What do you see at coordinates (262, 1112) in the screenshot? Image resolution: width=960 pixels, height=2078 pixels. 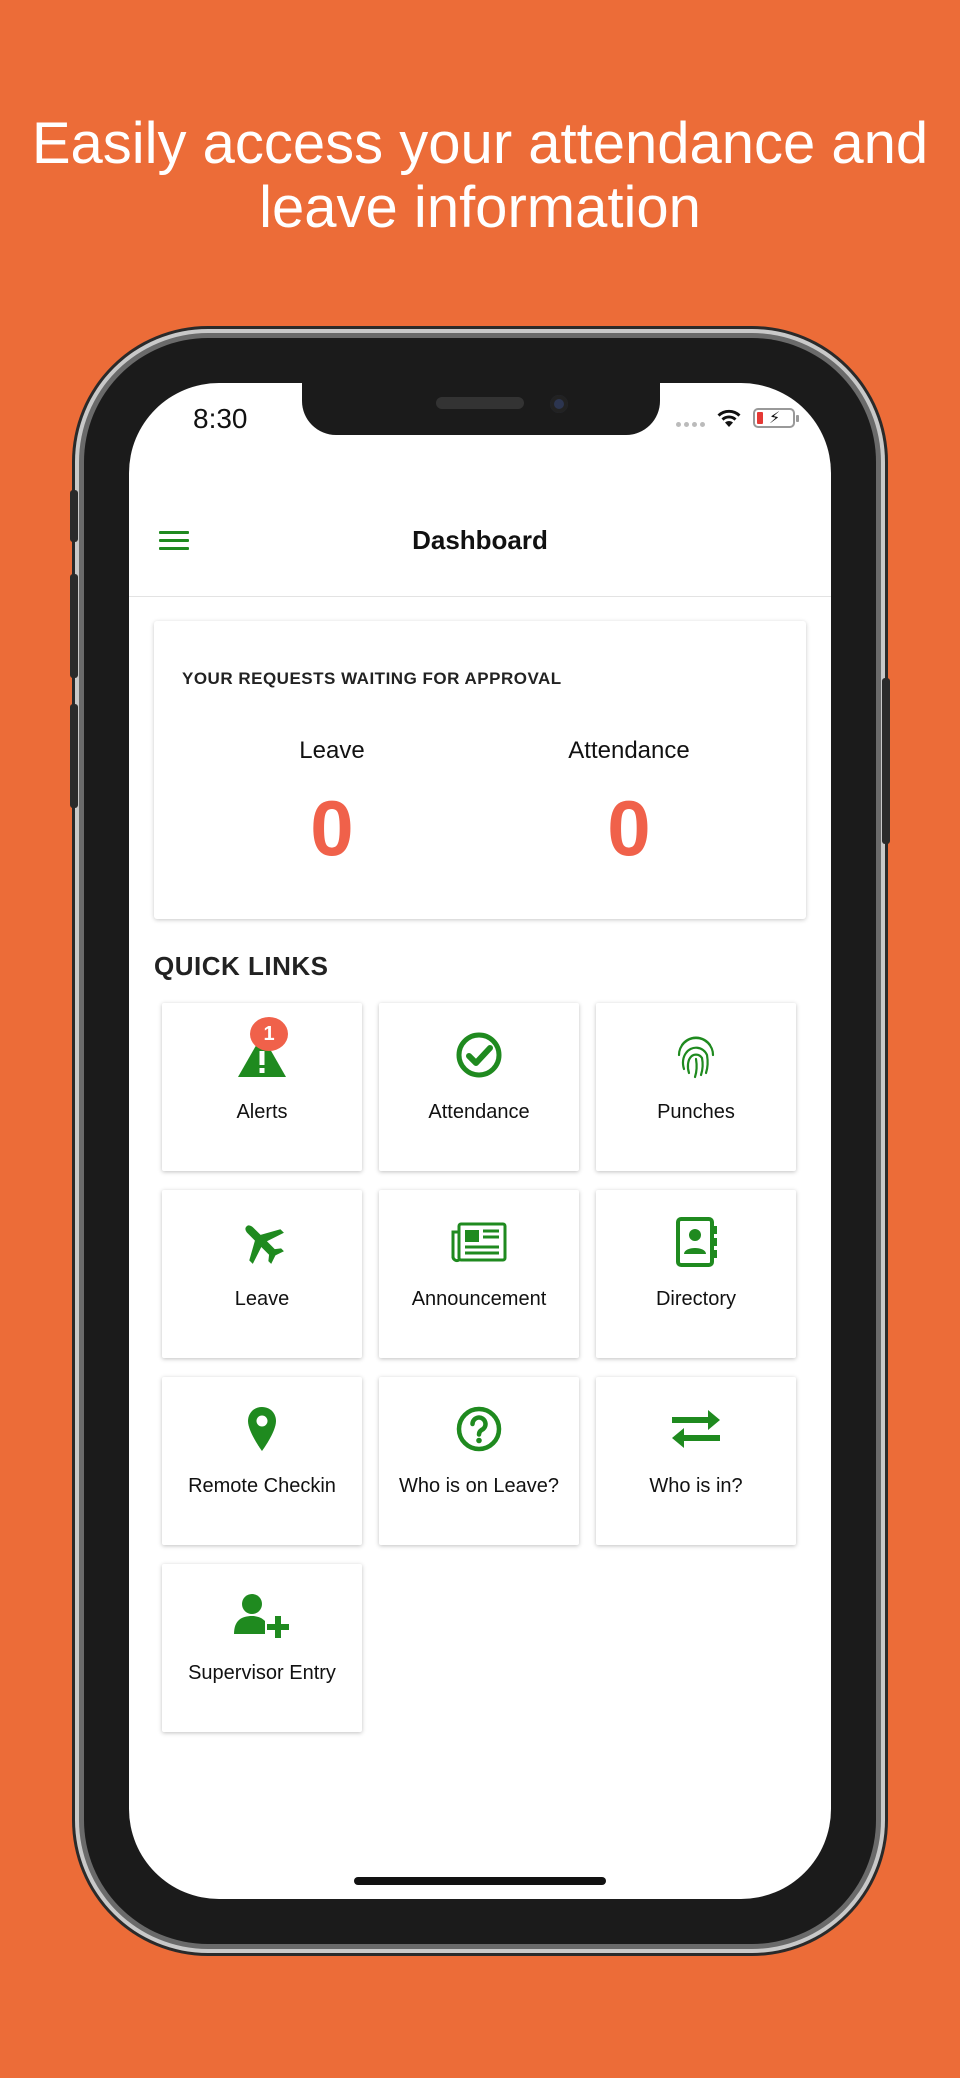 I see `quick-link-label: Alerts` at bounding box center [262, 1112].